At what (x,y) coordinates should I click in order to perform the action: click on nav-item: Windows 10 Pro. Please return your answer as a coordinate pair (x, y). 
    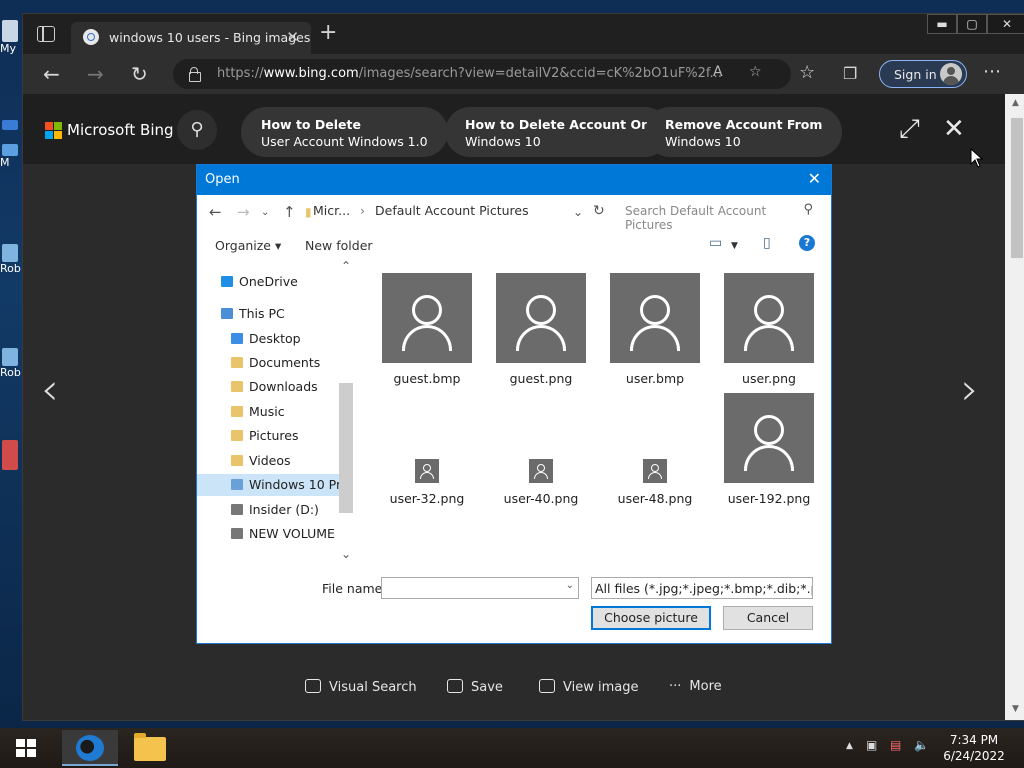
    Looking at the image, I should click on (268, 485).